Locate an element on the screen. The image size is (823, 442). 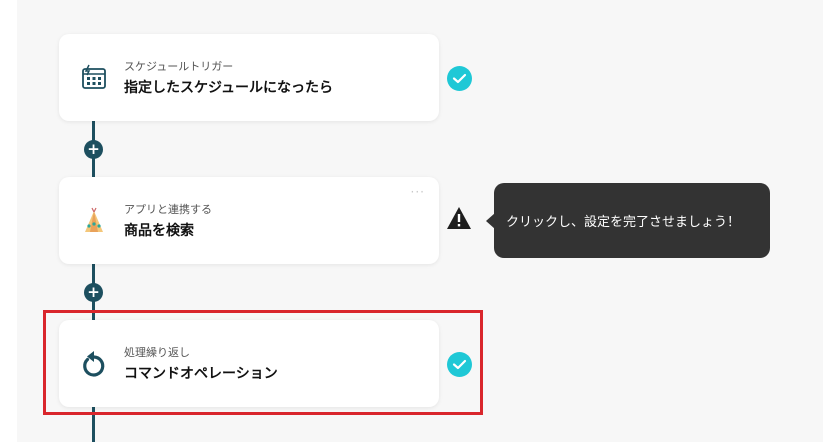
setup-tooltip: クリックし、設定を完了させましょう！ is located at coordinates (632, 220).